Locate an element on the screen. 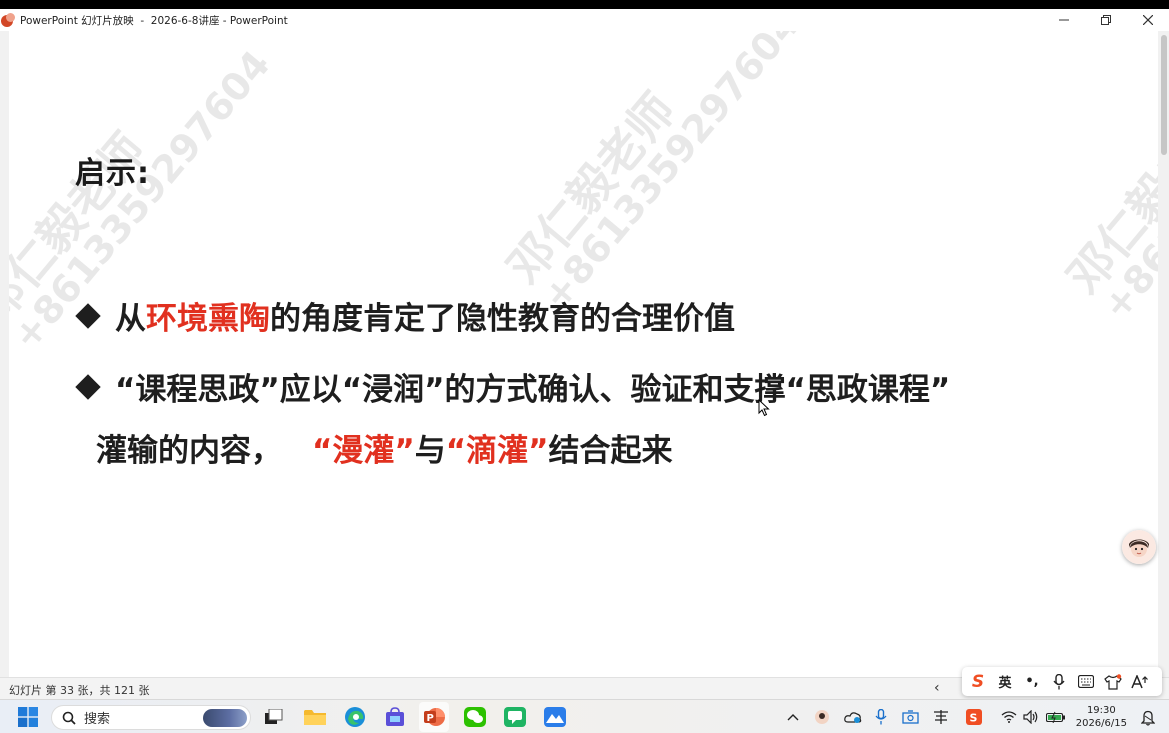 The width and height of the screenshot is (1169, 733). wechat-button is located at coordinates (475, 717).